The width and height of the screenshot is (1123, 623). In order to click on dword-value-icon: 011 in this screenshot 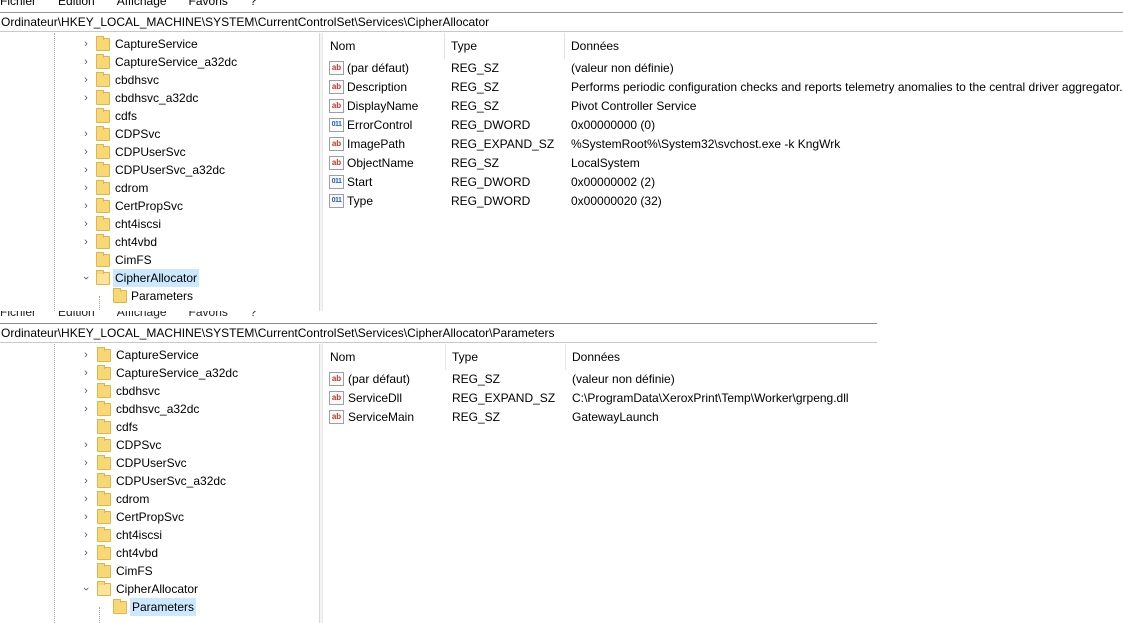, I will do `click(336, 182)`.